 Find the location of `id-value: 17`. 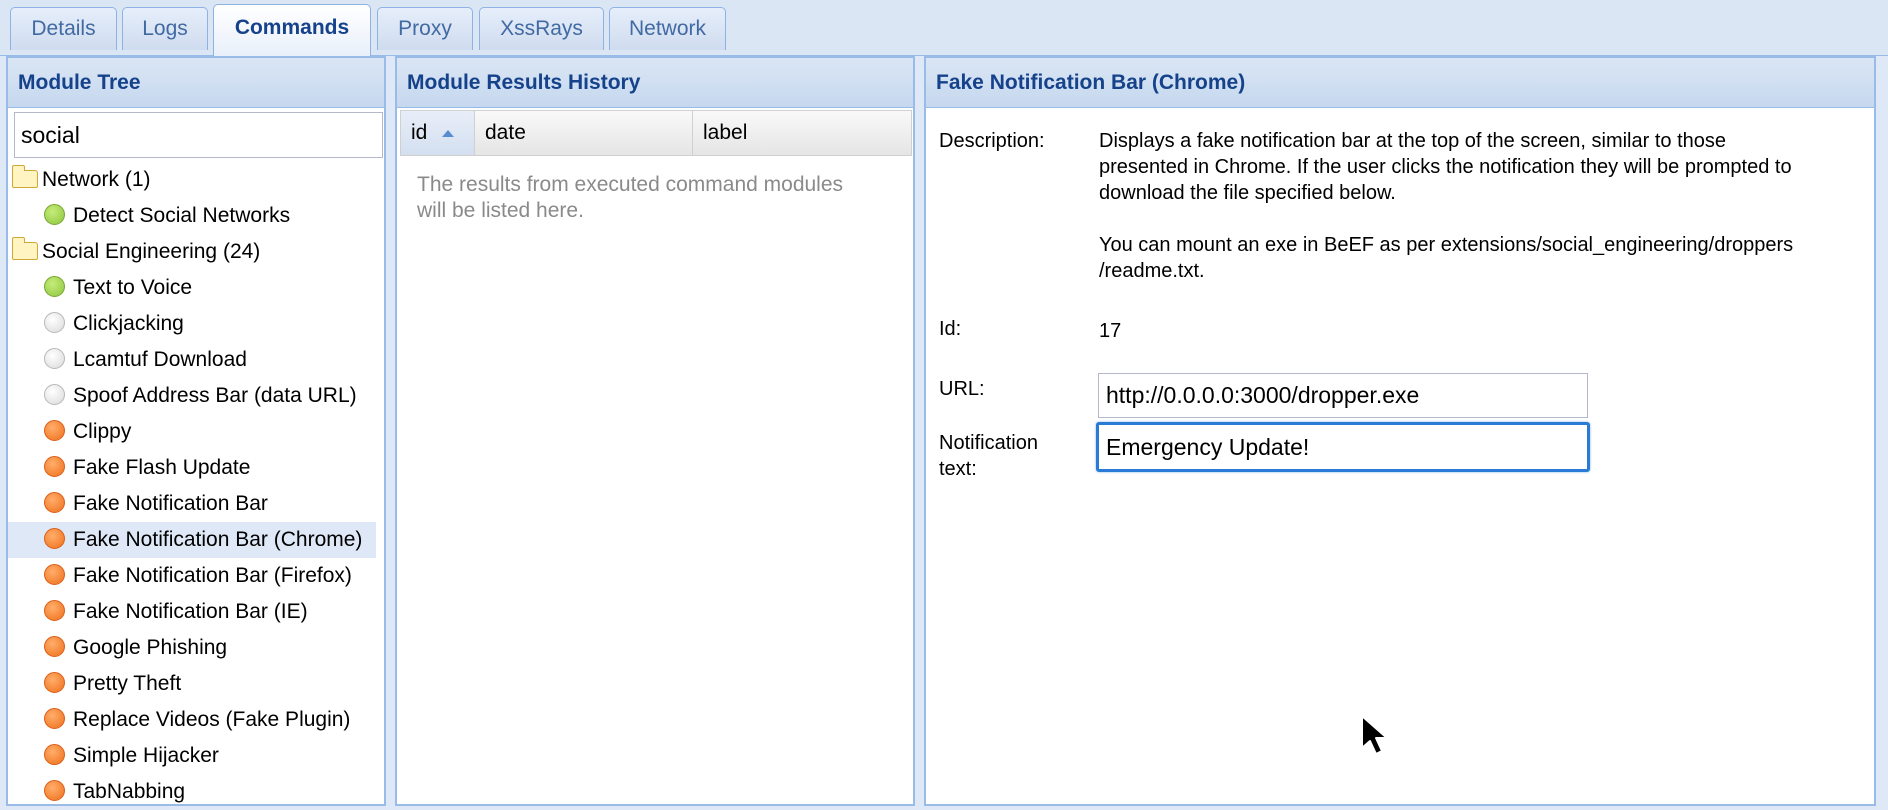

id-value: 17 is located at coordinates (1110, 331).